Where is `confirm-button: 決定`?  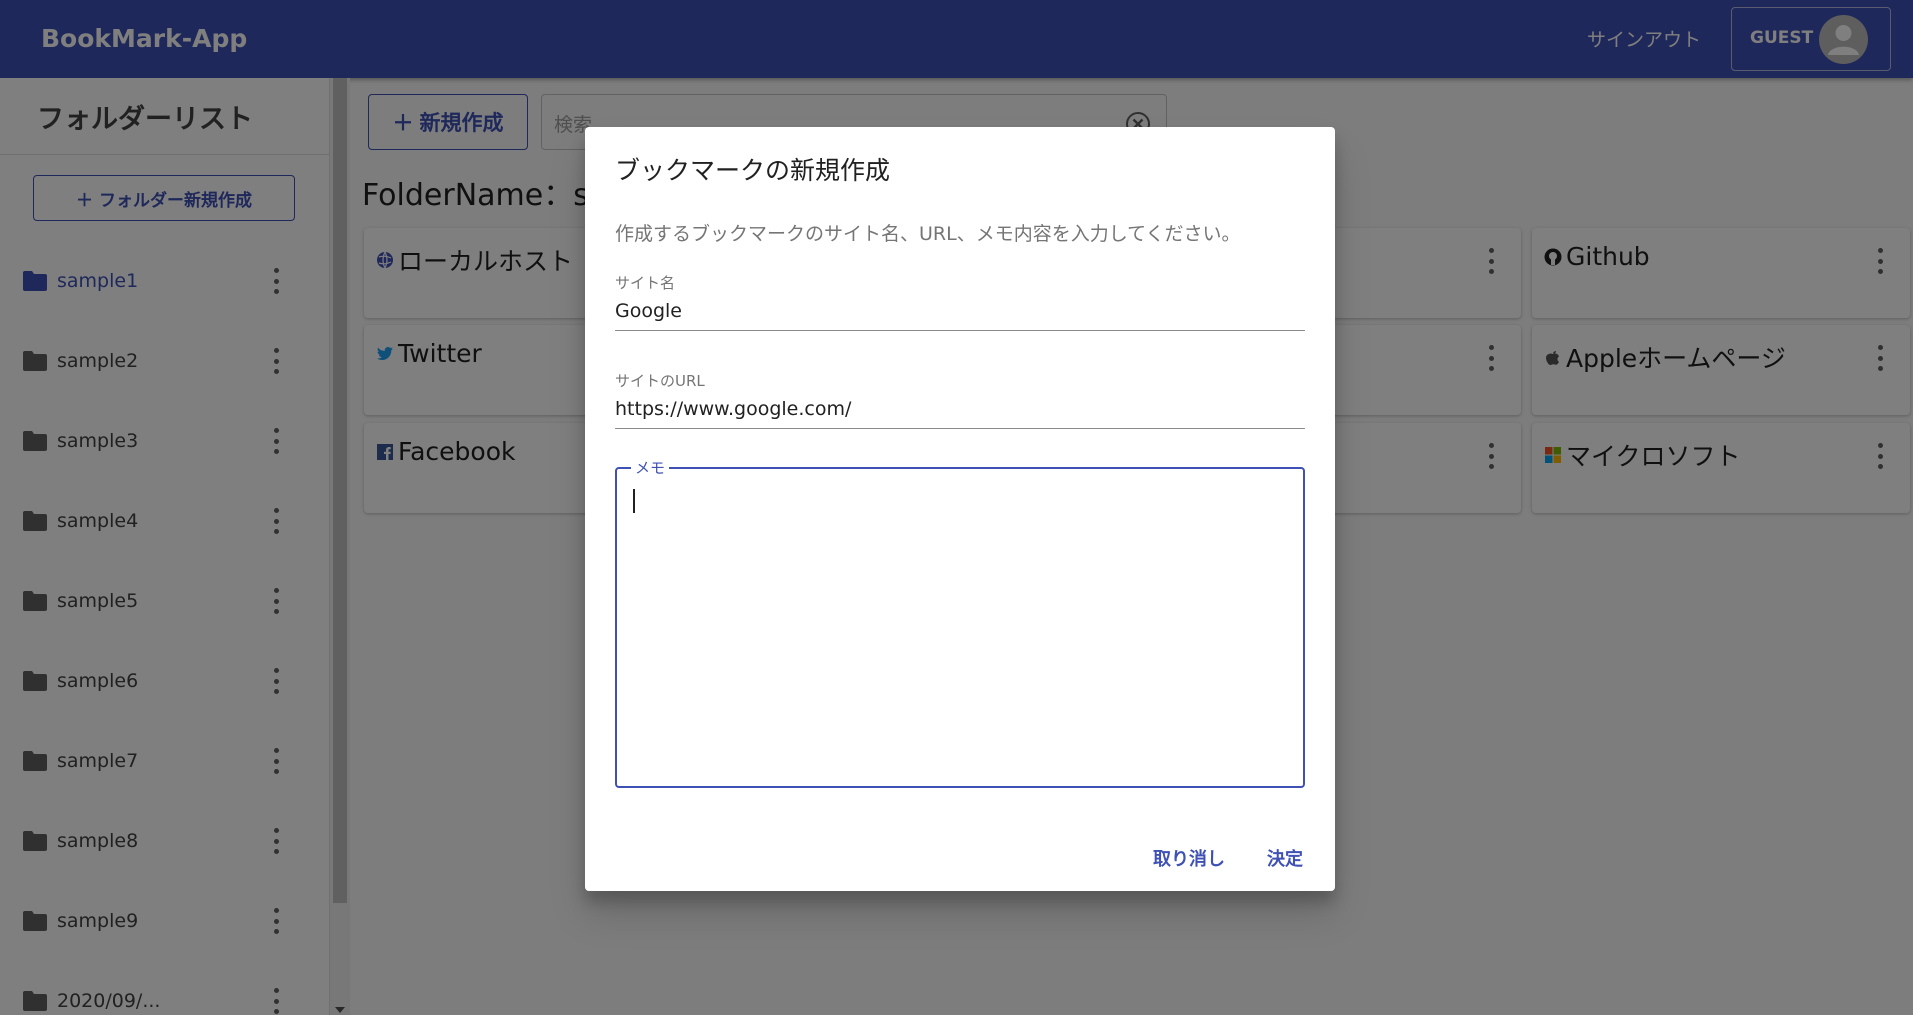
confirm-button: 決定 is located at coordinates (1285, 858).